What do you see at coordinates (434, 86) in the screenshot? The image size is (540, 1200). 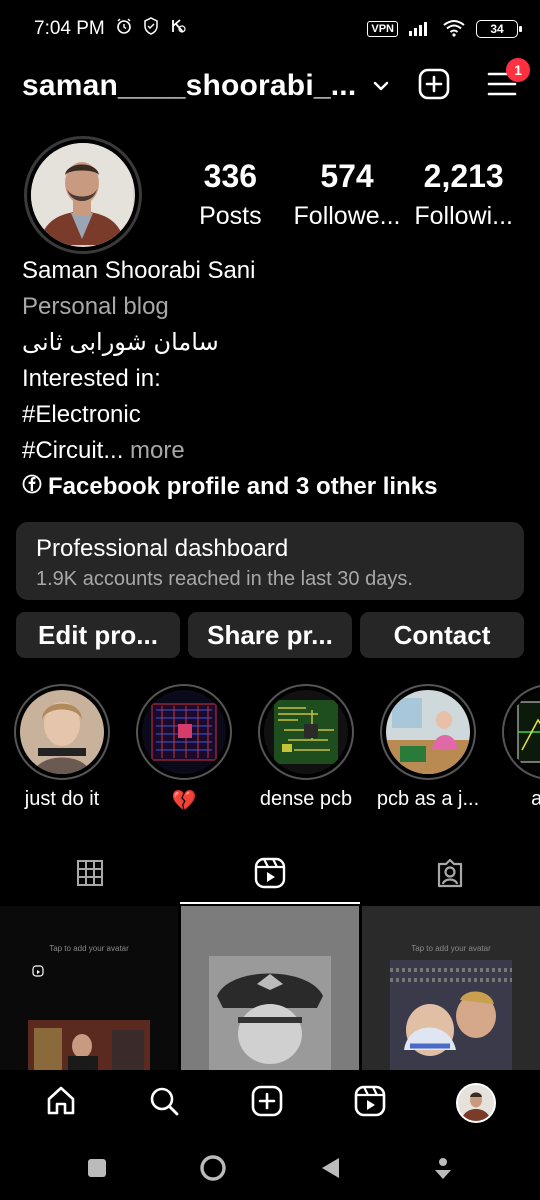 I see `create-post-icon` at bounding box center [434, 86].